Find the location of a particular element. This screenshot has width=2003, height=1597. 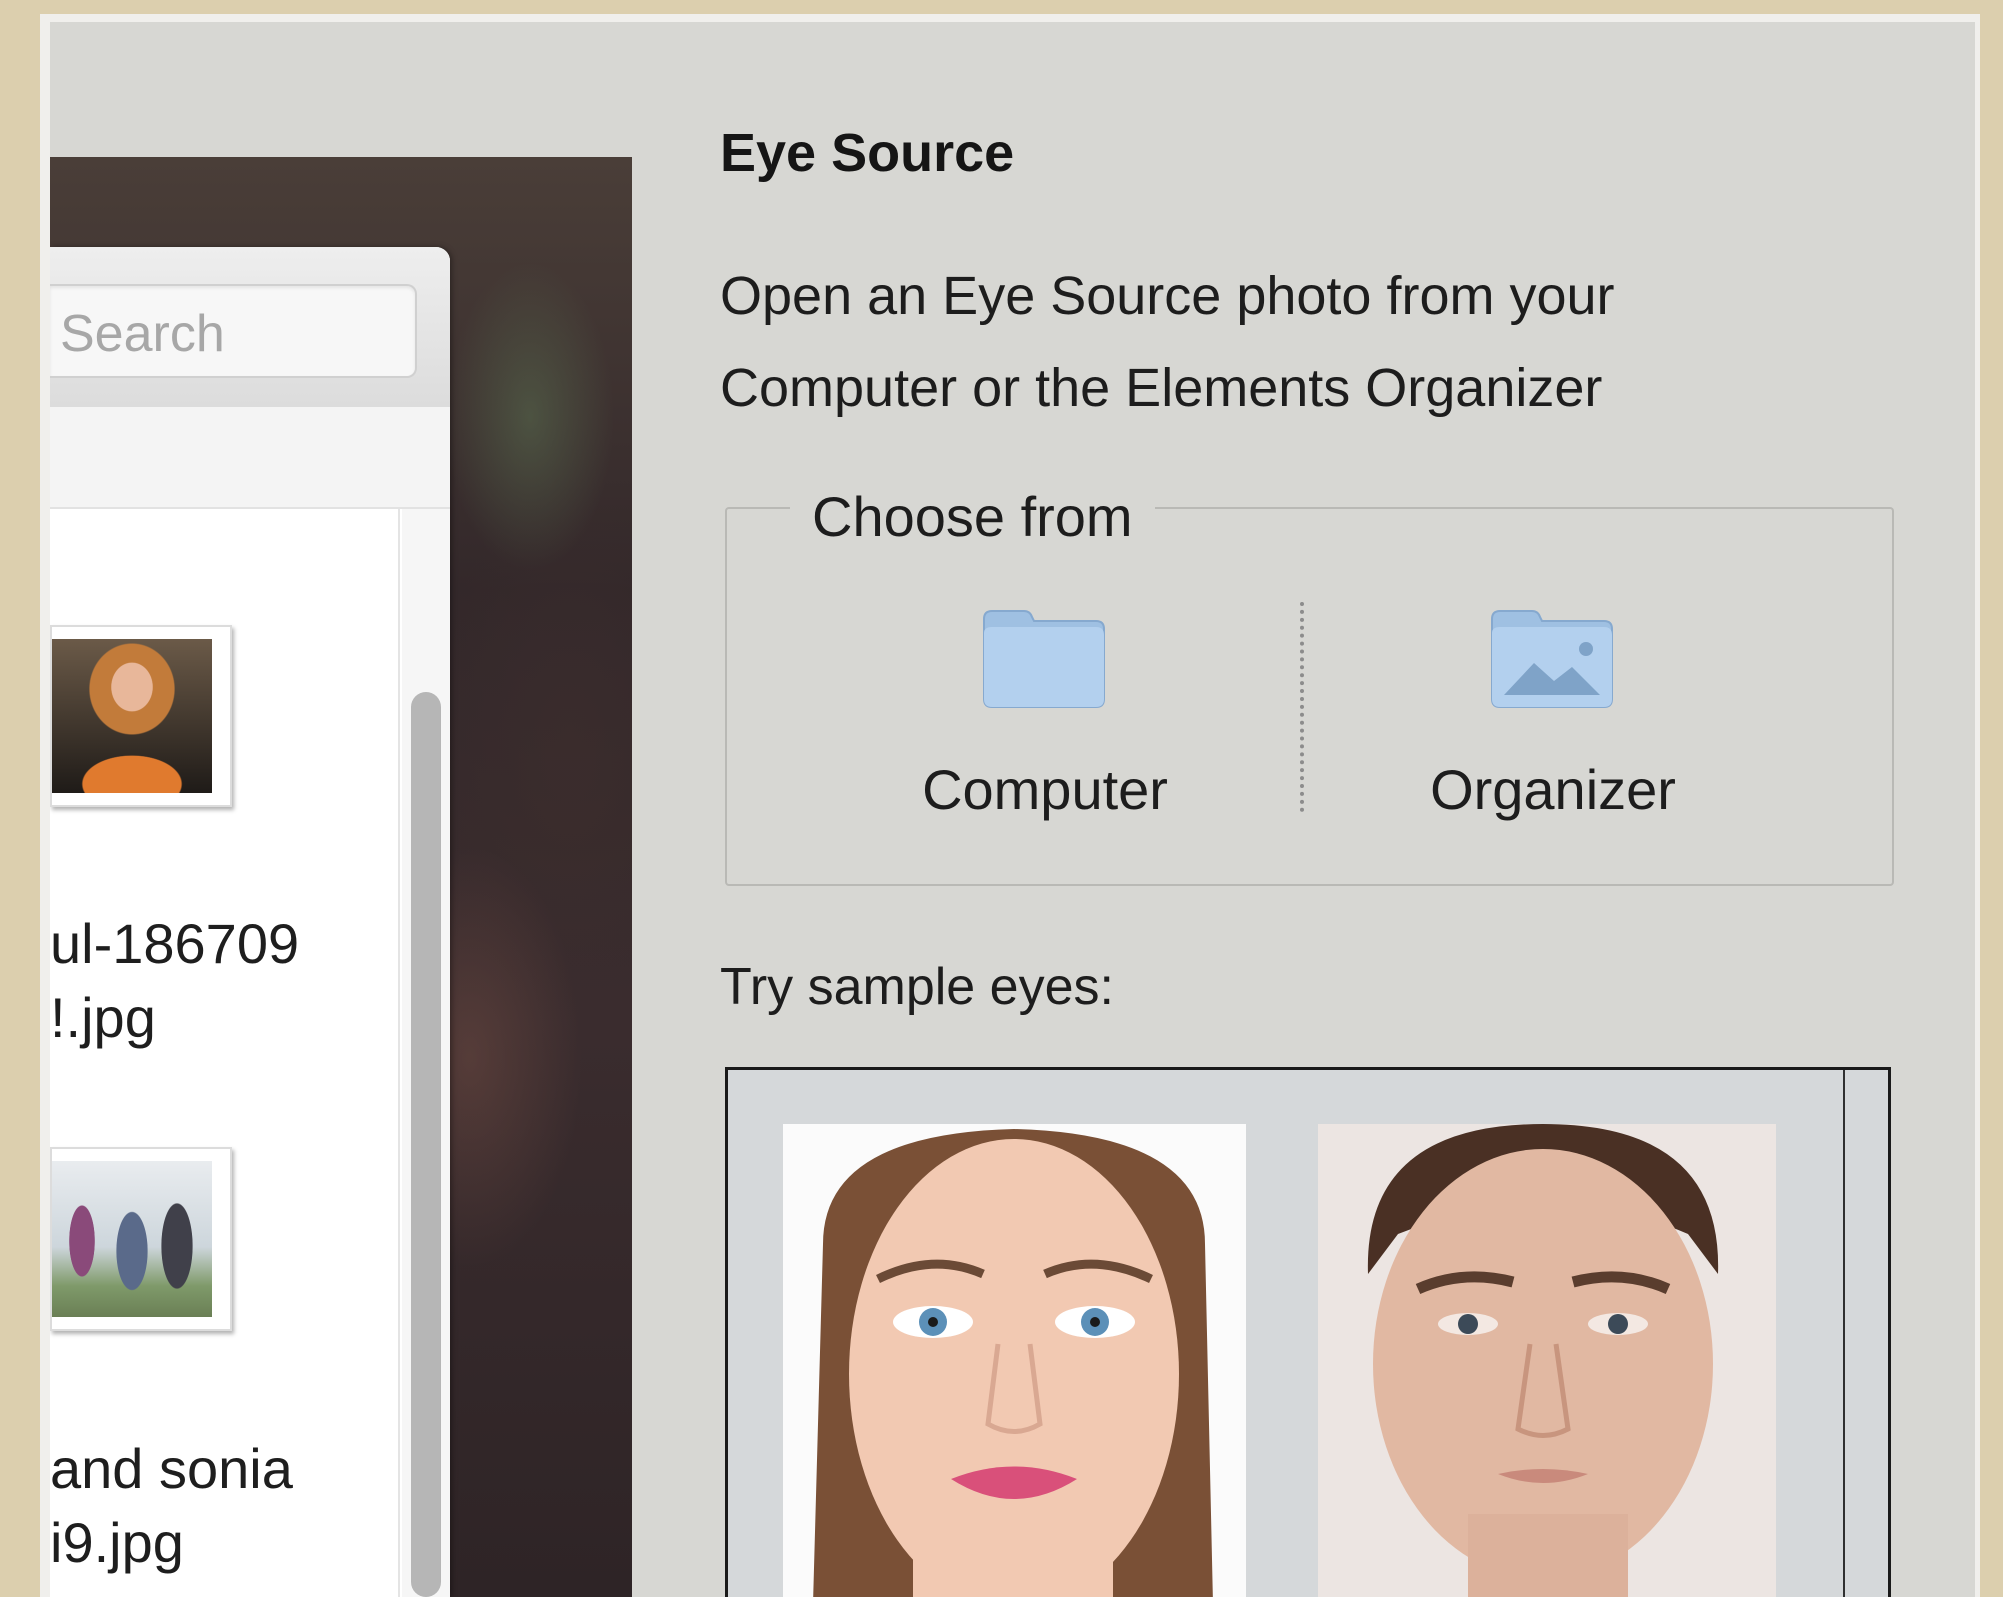

photo-thumbnail-woman is located at coordinates (132, 716).